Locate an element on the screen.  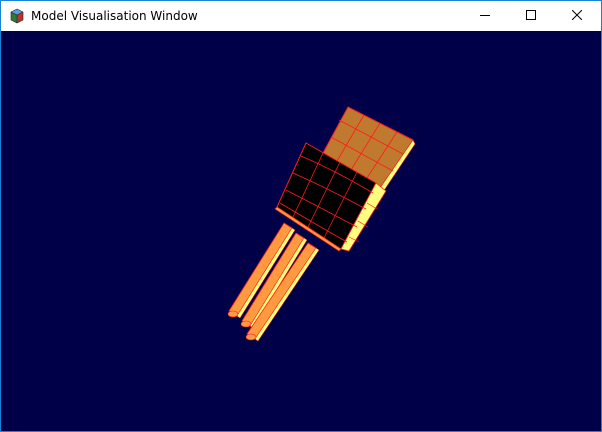
close-icon is located at coordinates (577, 16).